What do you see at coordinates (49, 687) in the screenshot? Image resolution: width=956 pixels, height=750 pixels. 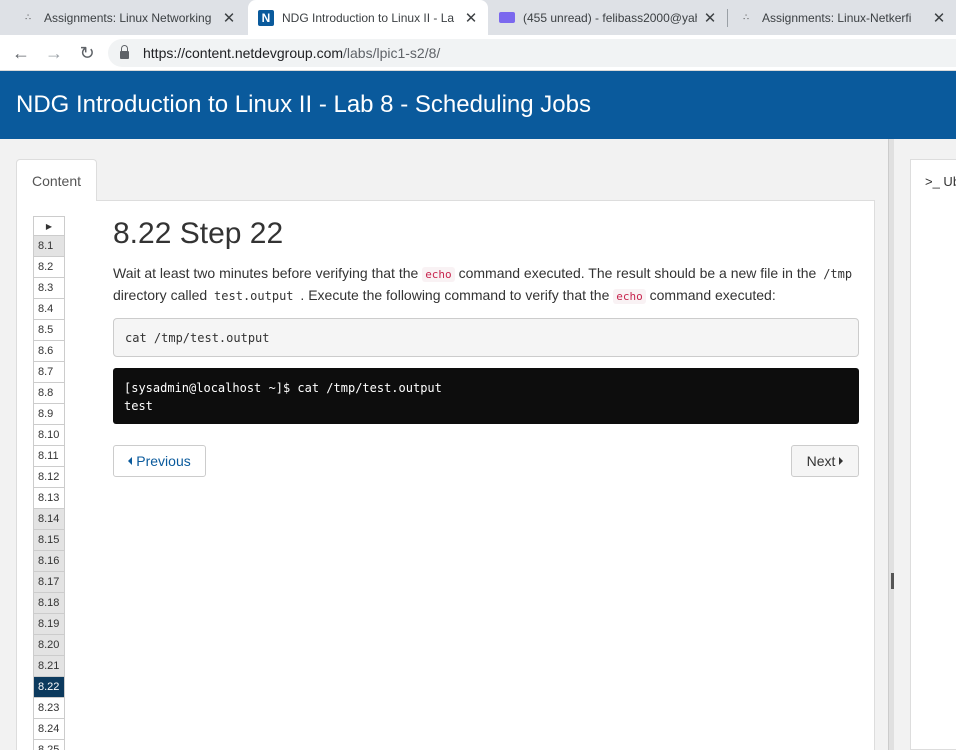 I see `step-link: 8.22` at bounding box center [49, 687].